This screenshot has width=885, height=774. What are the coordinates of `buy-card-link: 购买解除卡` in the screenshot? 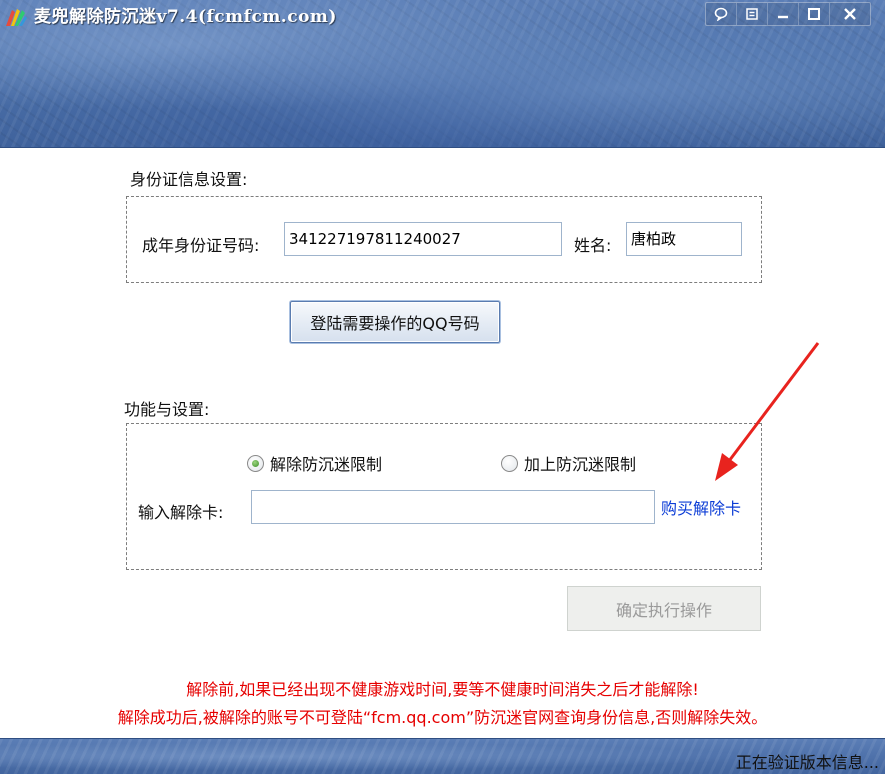 It's located at (701, 507).